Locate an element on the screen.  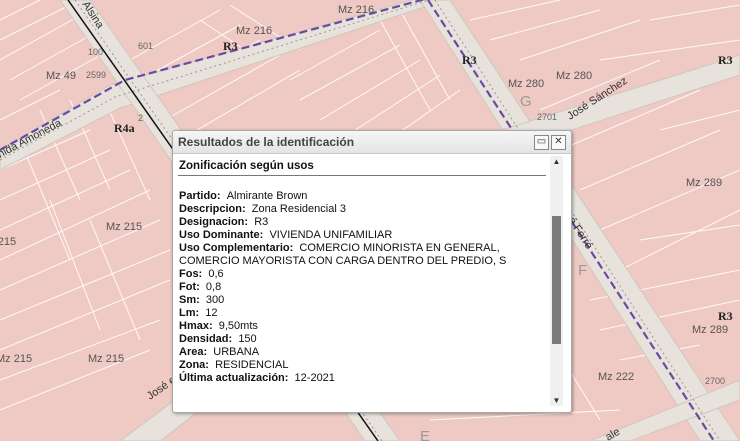
popup-scrollbar: ▲ ▼ is located at coordinates (556, 281).